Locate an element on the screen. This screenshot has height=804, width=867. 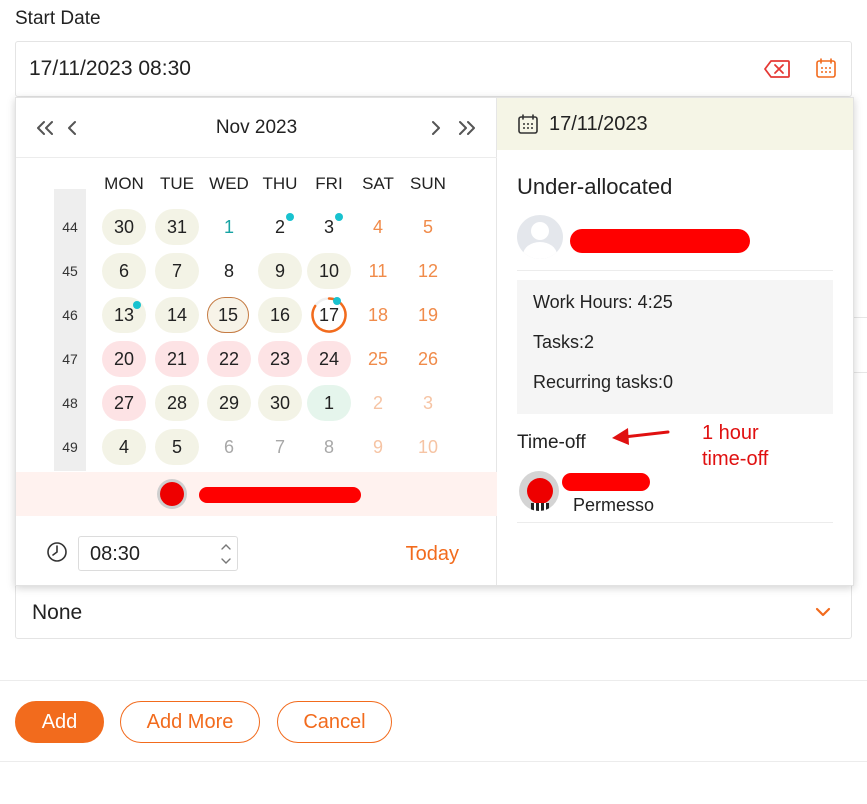
week-number: 48 is located at coordinates (70, 403).